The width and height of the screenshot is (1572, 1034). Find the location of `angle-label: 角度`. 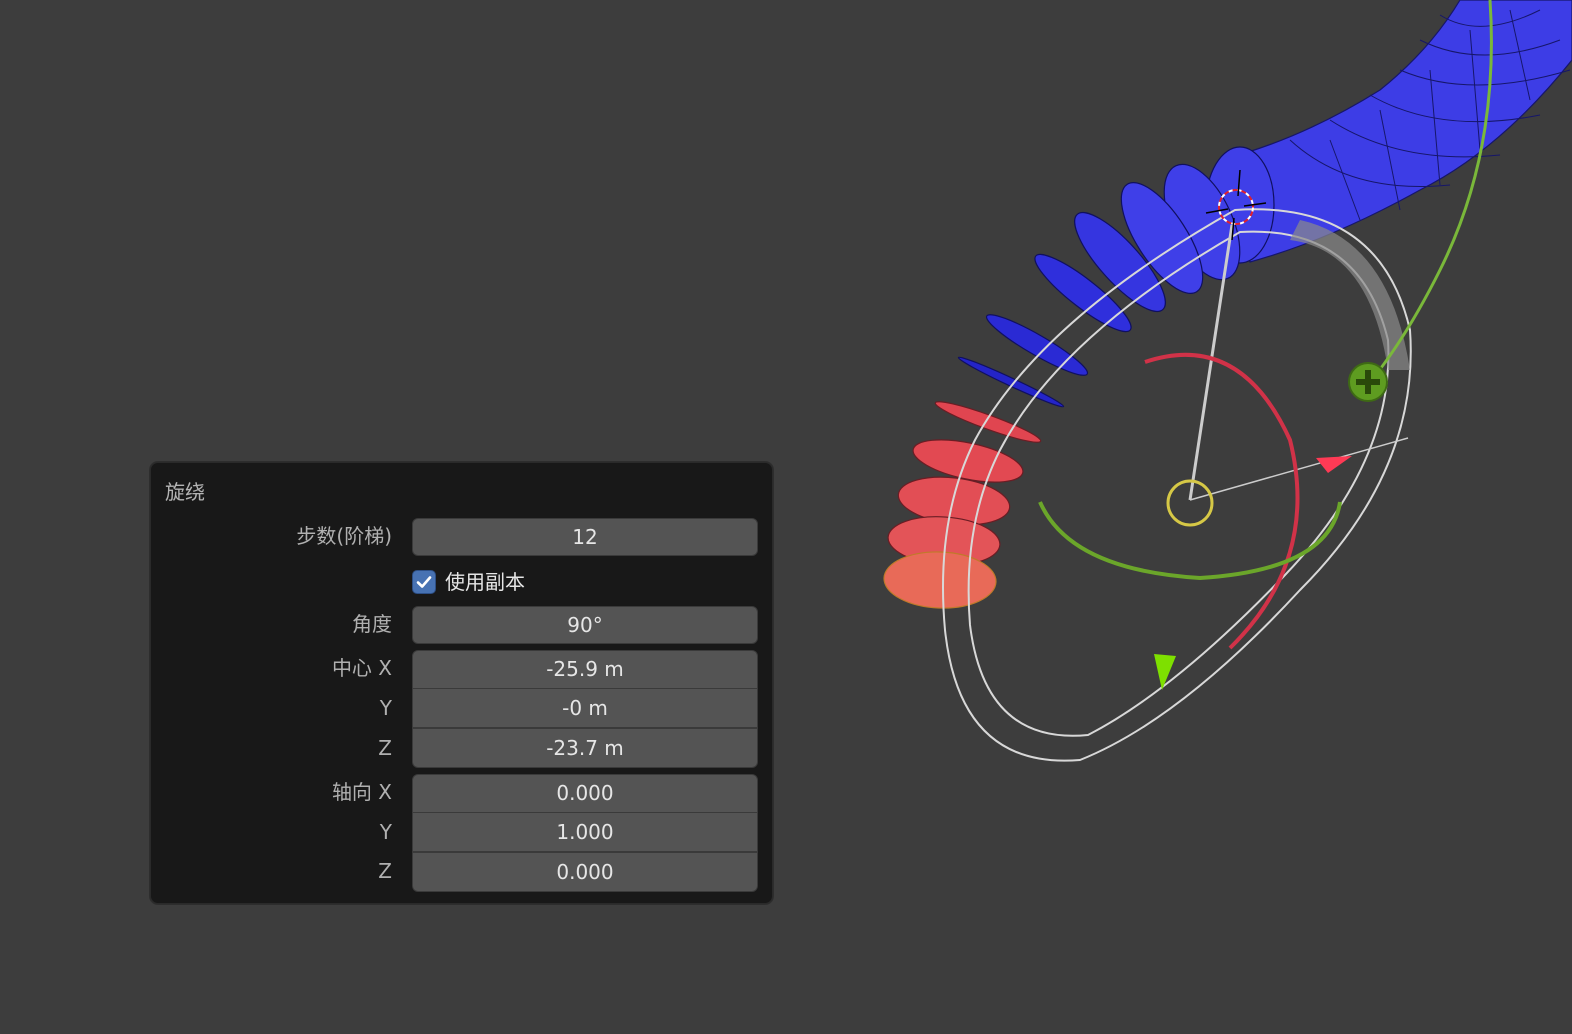

angle-label: 角度 is located at coordinates (372, 624).